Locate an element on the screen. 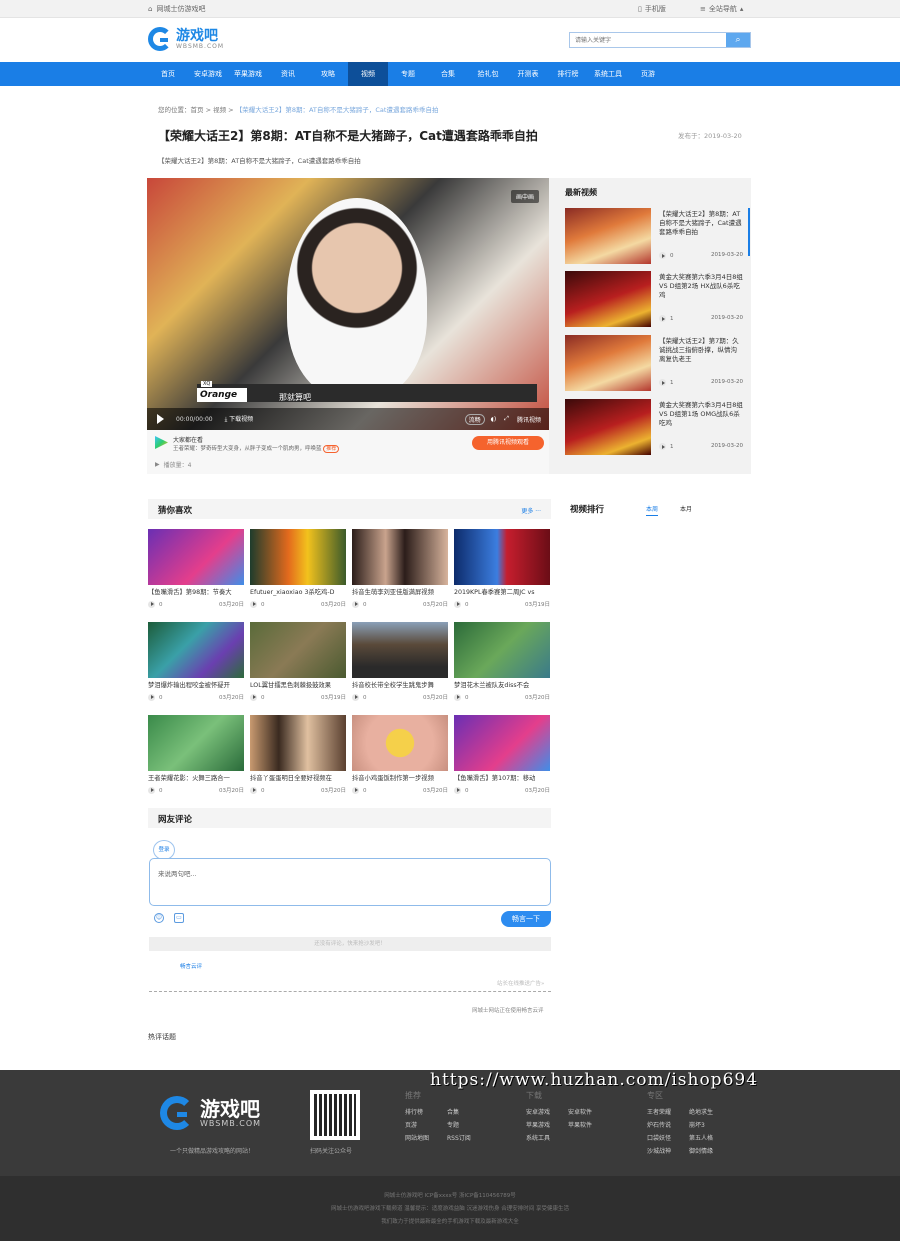 The height and width of the screenshot is (1241, 900). tab-this-week: 本周 is located at coordinates (652, 510).